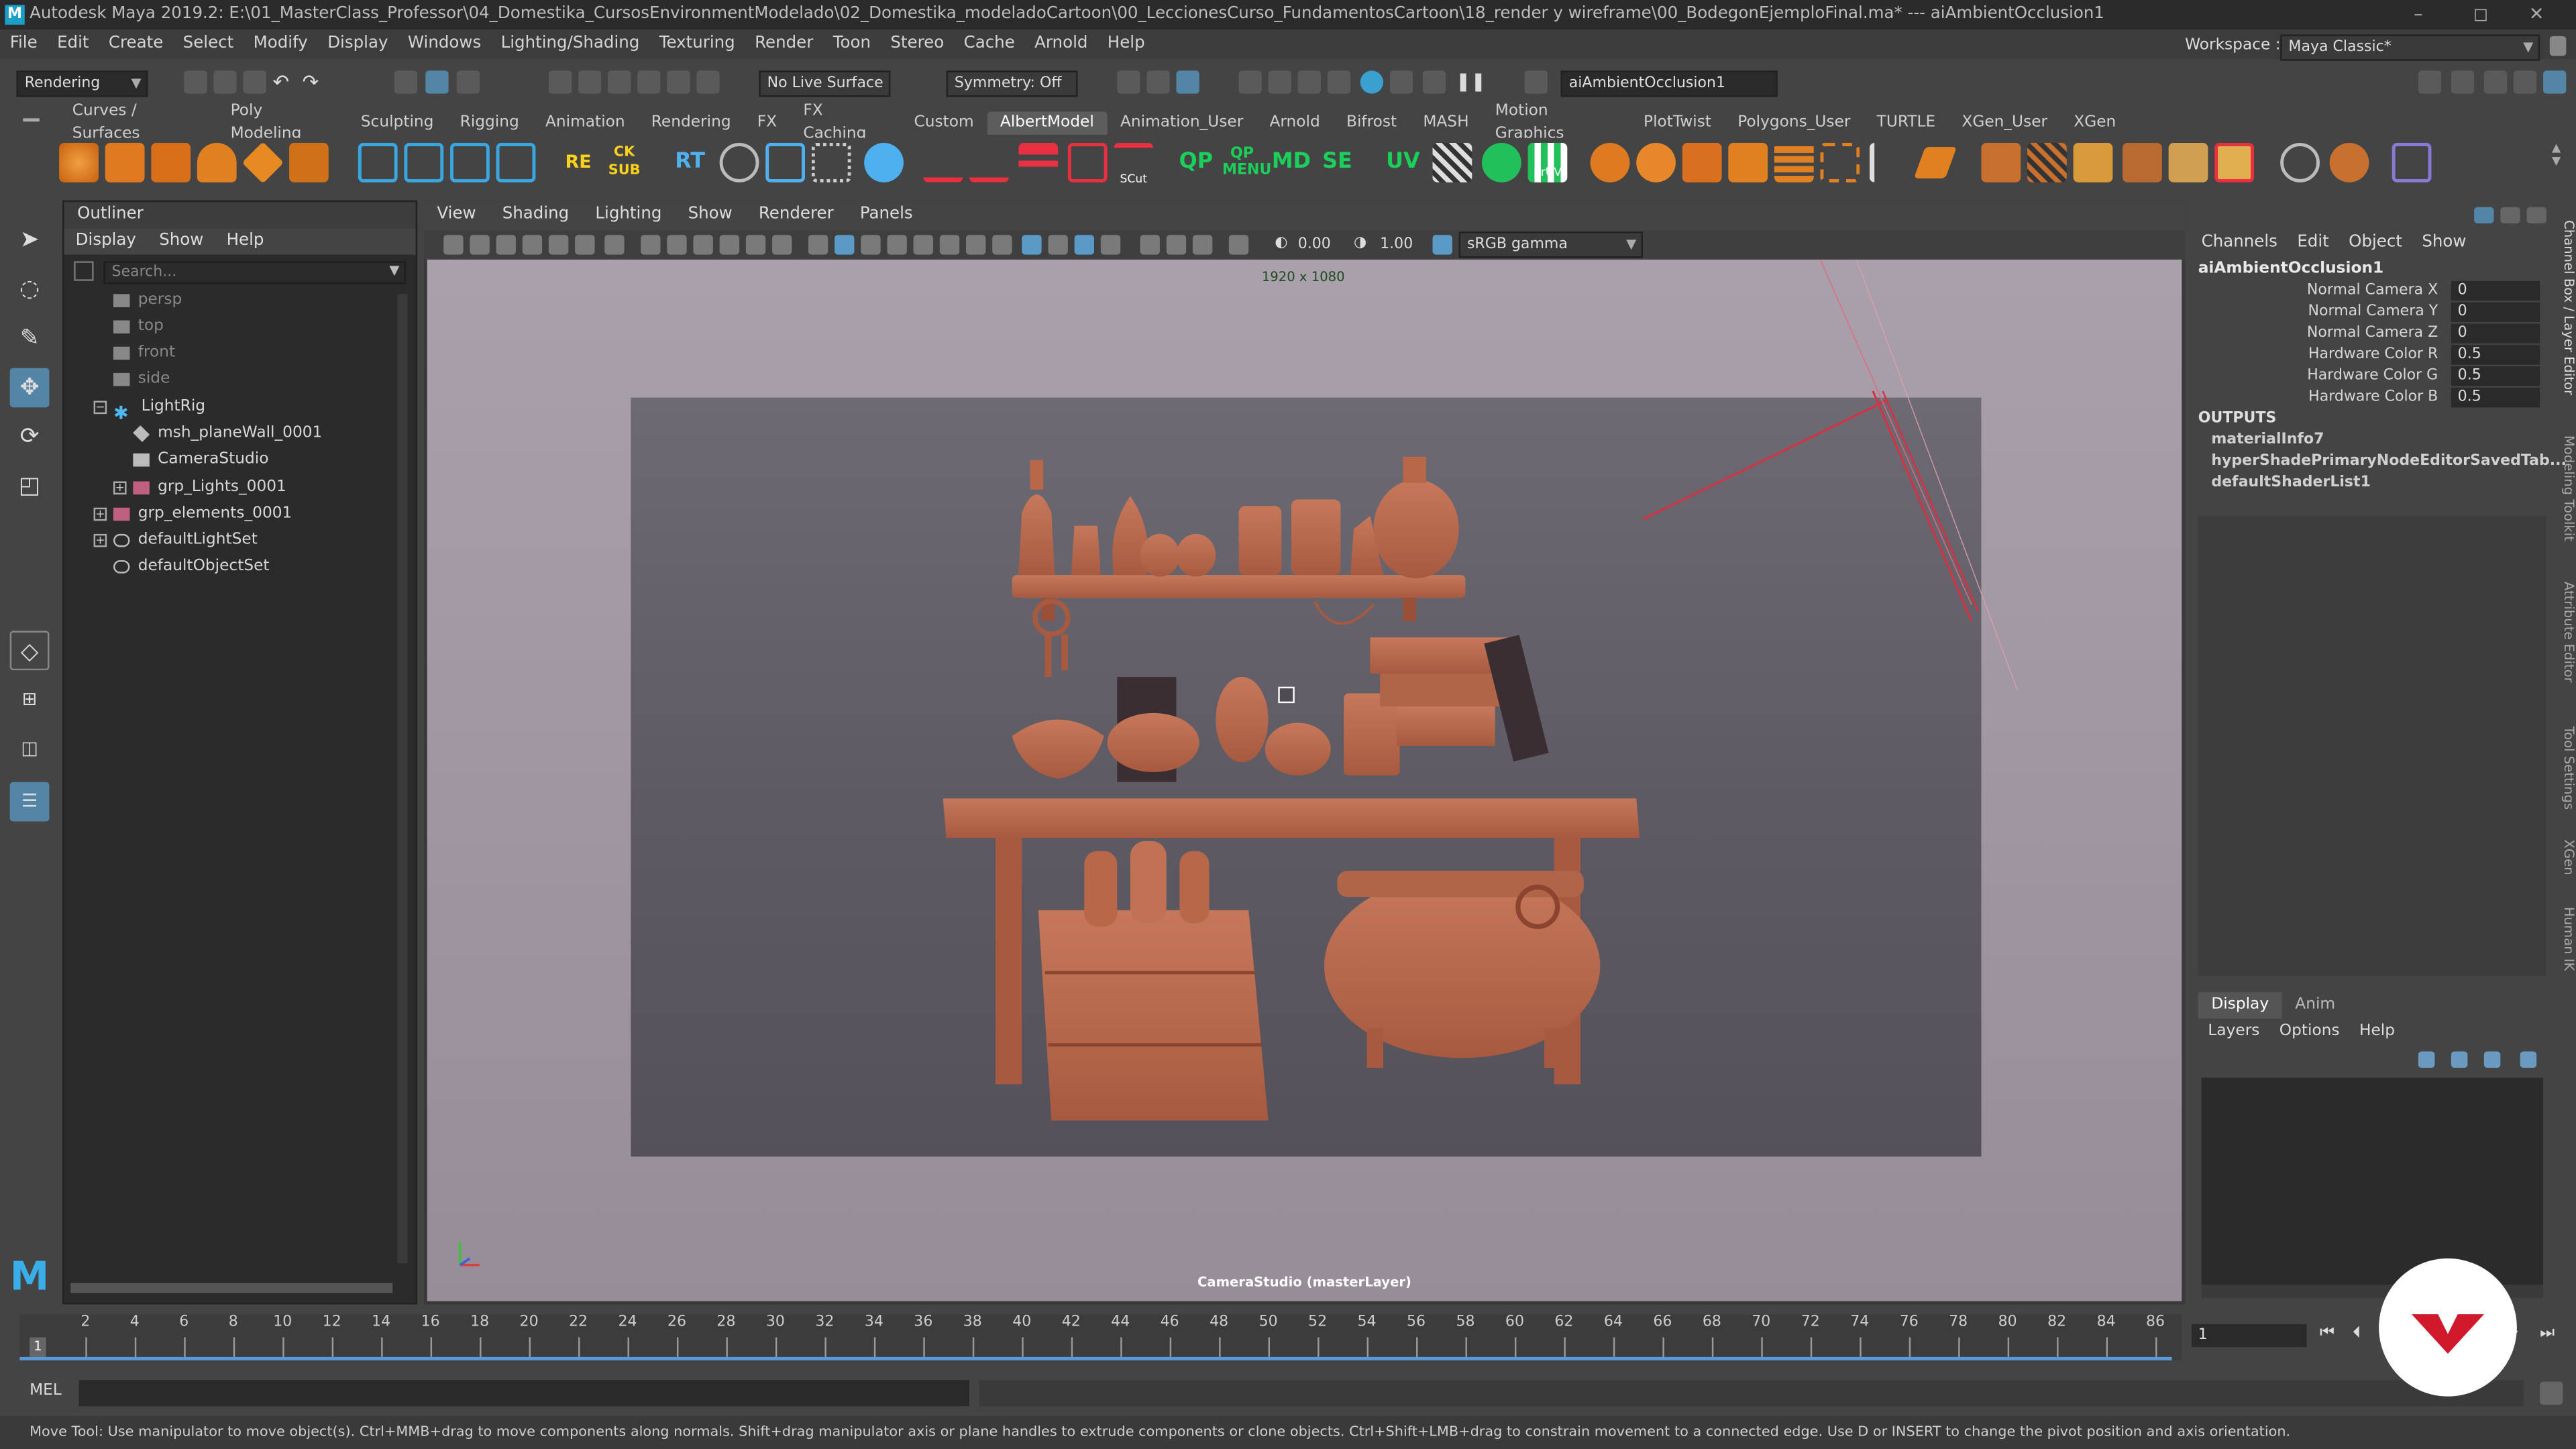 The width and height of the screenshot is (2576, 1449). I want to click on smooth-shade-icon, so click(845, 245).